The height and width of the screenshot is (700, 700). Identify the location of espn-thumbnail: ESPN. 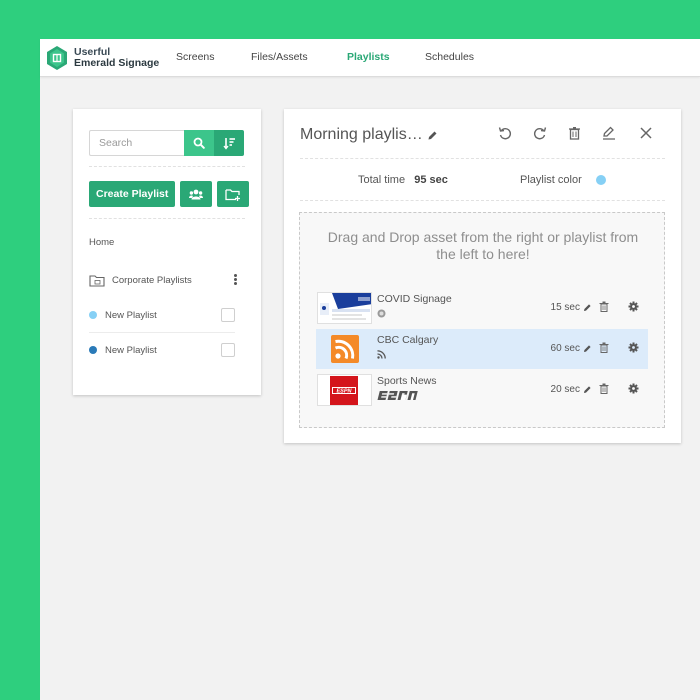
(344, 390).